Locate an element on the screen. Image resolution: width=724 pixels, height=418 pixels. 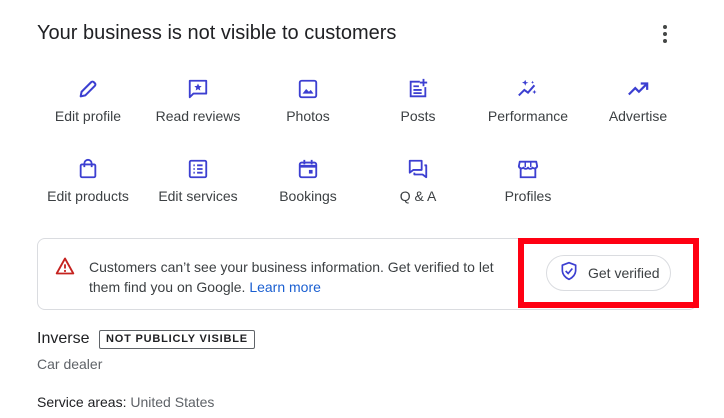
action-label: Bookings is located at coordinates (308, 196).